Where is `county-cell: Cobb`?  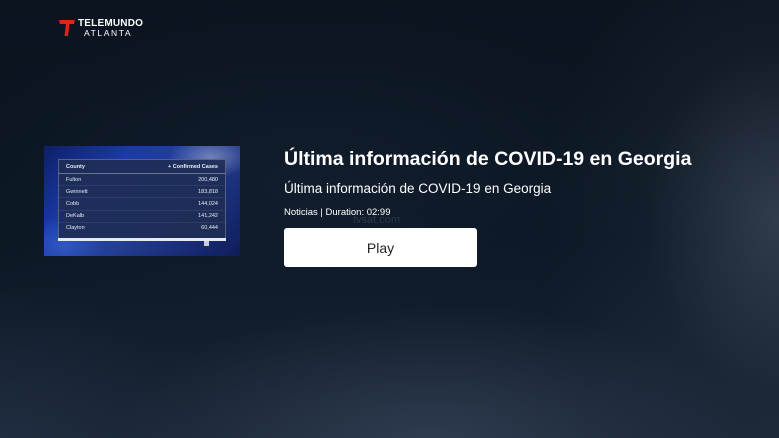 county-cell: Cobb is located at coordinates (73, 203).